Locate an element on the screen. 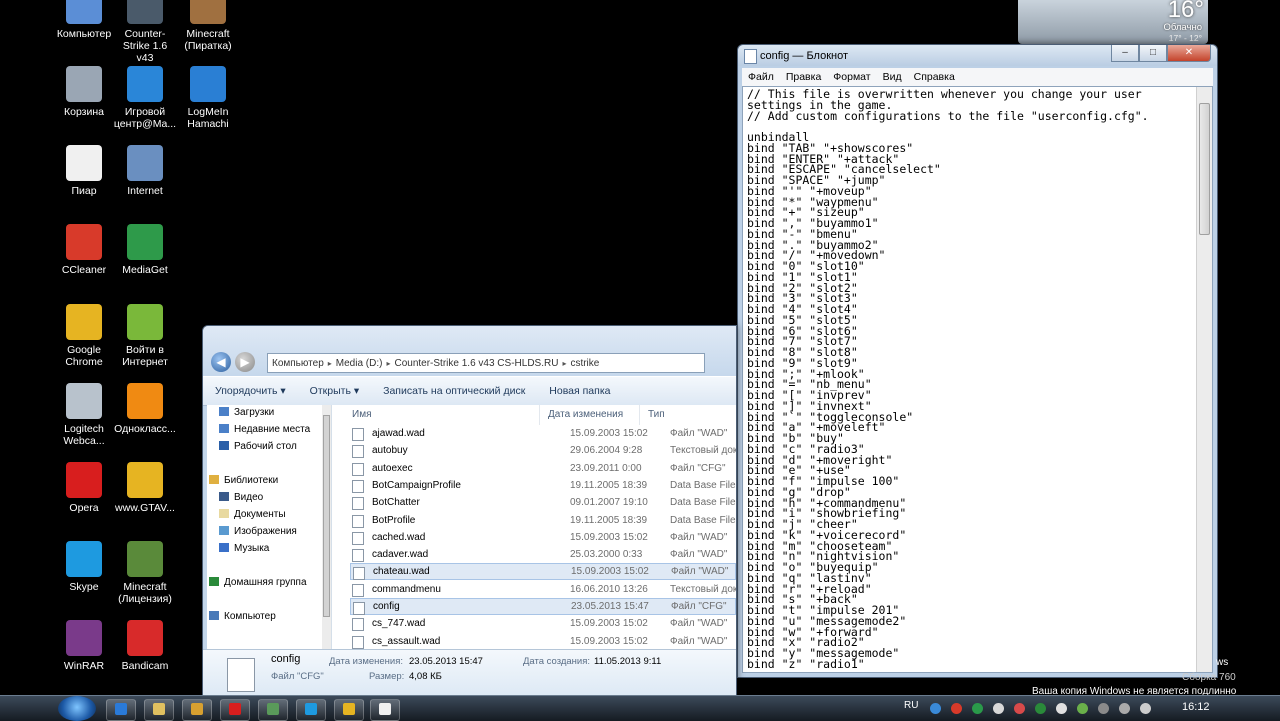 This screenshot has height=721, width=1280. back-button: ◀ is located at coordinates (221, 362).